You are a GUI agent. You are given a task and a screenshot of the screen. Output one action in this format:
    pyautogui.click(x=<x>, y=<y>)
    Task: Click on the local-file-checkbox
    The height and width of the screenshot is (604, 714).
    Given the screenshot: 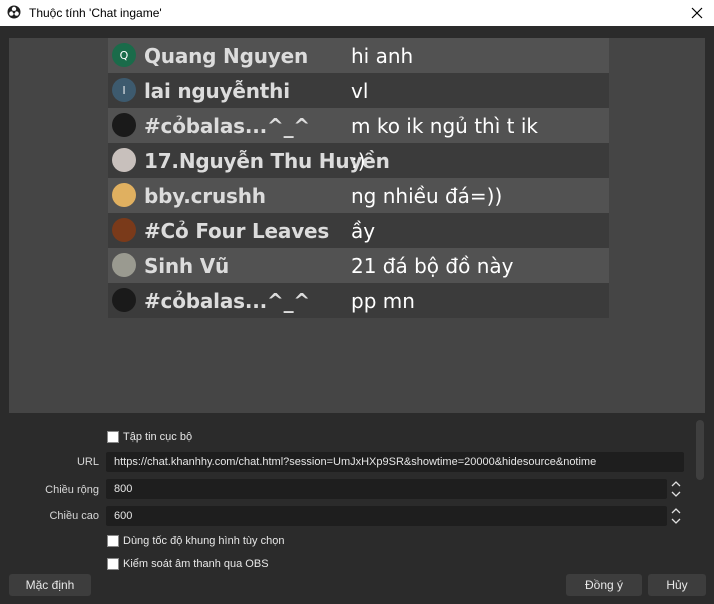 What is the action you would take?
    pyautogui.click(x=113, y=437)
    